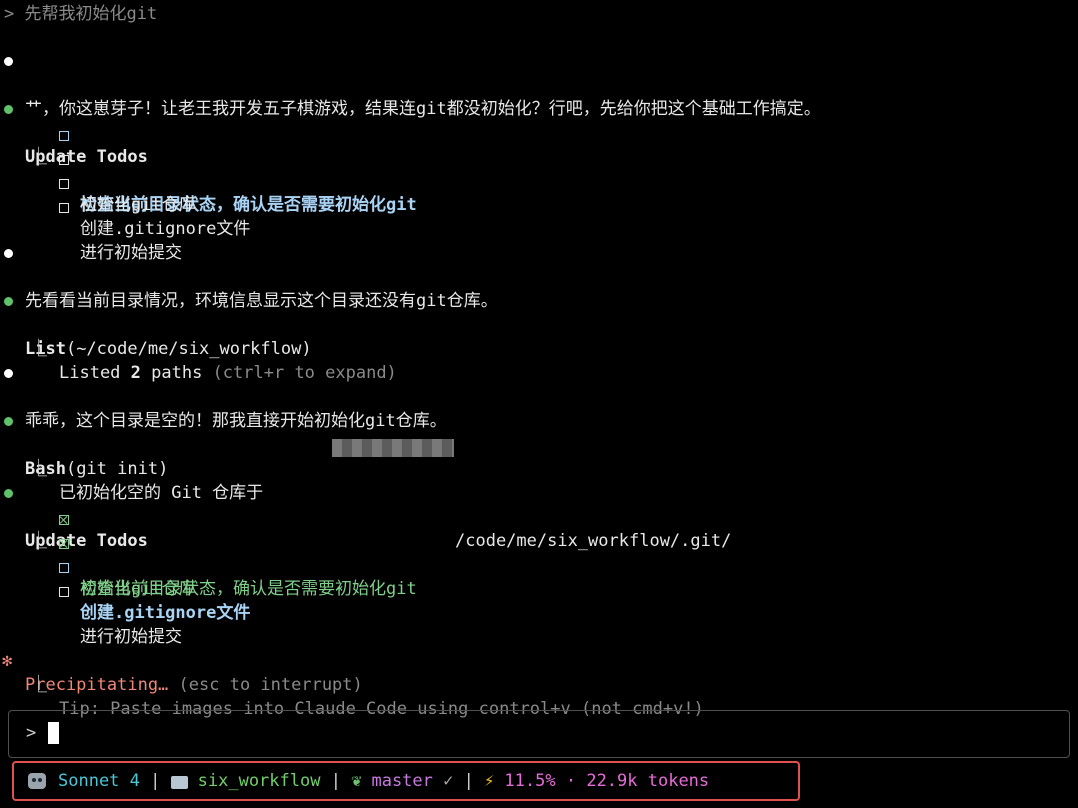 The image size is (1078, 808). Describe the element at coordinates (530, 781) in the screenshot. I see `usage-percent: 11.5%` at that location.